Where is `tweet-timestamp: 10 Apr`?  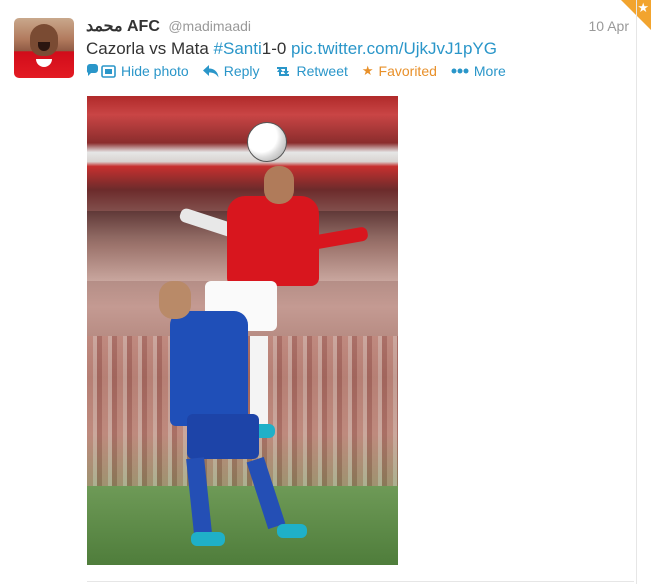 tweet-timestamp: 10 Apr is located at coordinates (609, 26).